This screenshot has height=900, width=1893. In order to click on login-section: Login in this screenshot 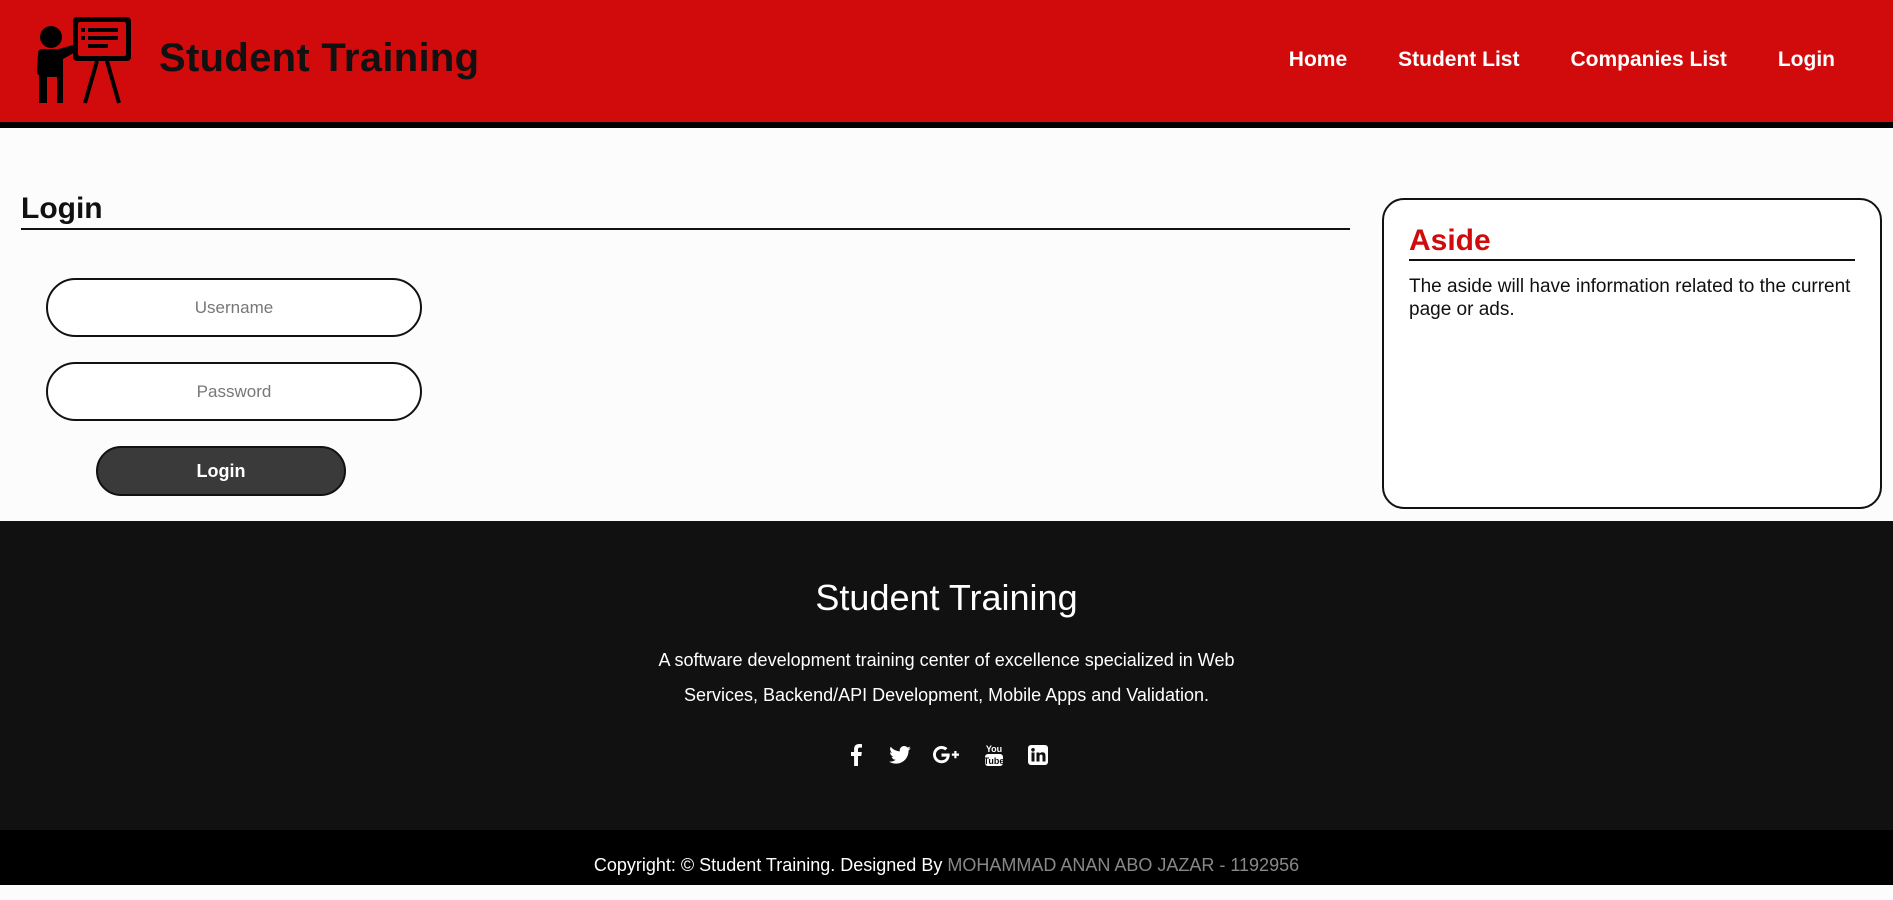, I will do `click(685, 211)`.